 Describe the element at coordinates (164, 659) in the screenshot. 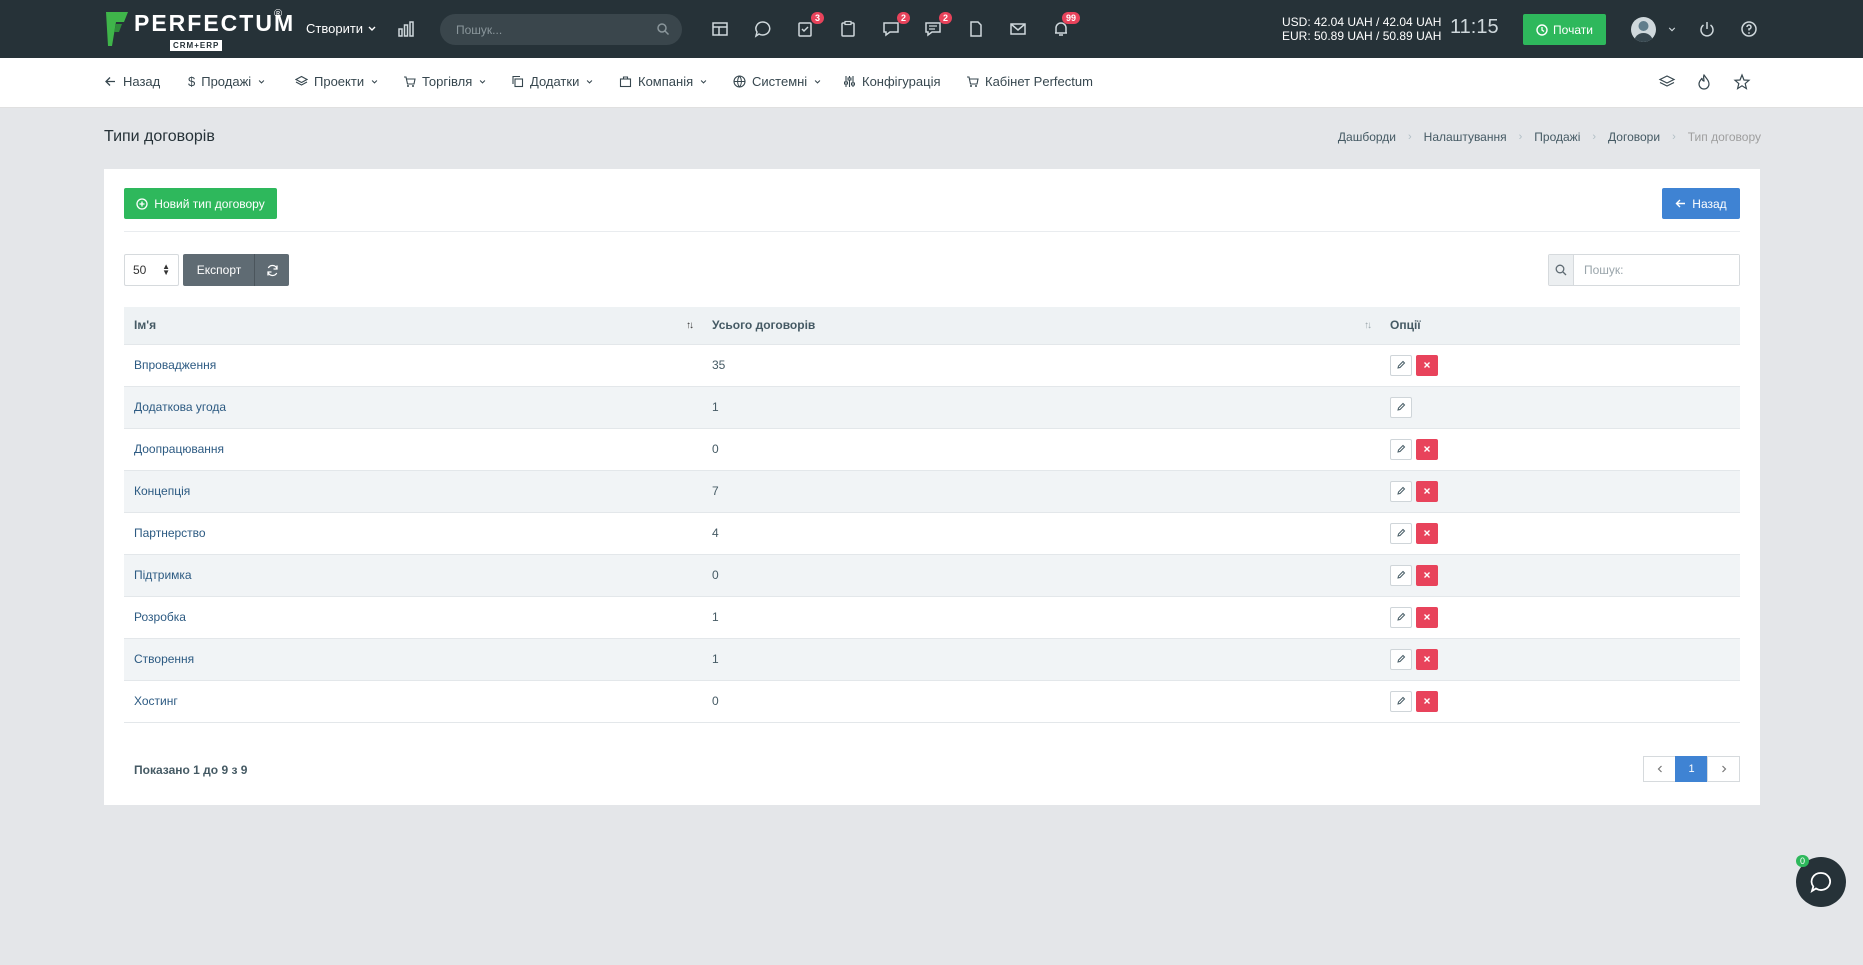

I see `contract-type-link: Створення` at that location.